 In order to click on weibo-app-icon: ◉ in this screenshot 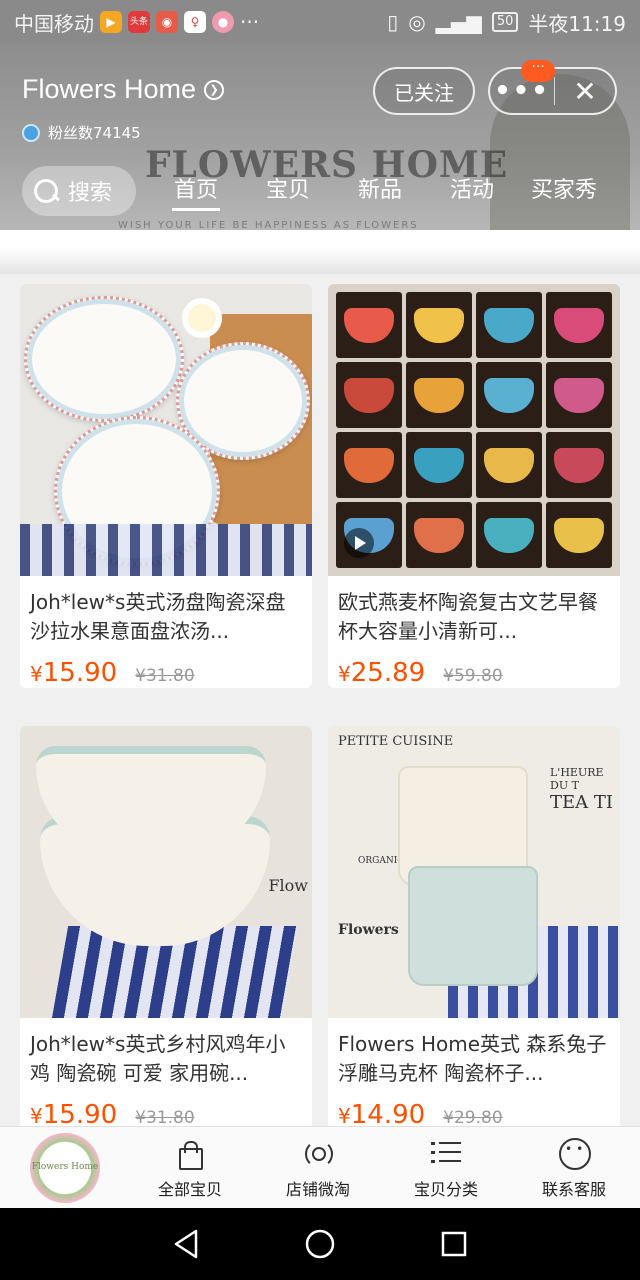, I will do `click(167, 22)`.